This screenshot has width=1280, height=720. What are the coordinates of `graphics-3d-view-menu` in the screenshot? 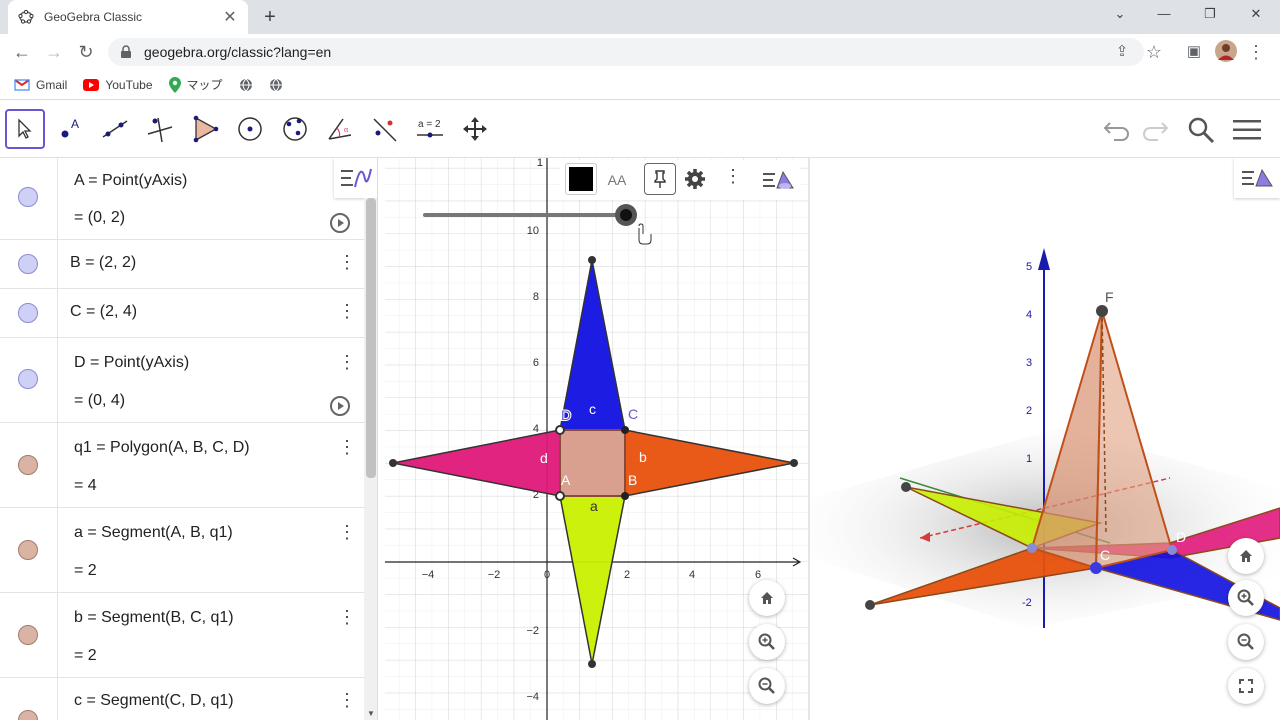 It's located at (1257, 178).